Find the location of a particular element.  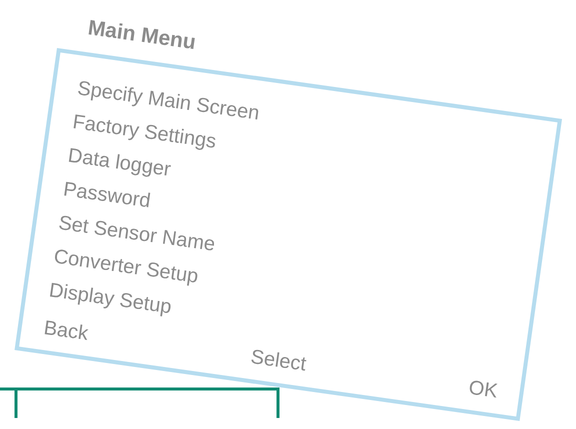

soft-key: Back is located at coordinates (66, 331).